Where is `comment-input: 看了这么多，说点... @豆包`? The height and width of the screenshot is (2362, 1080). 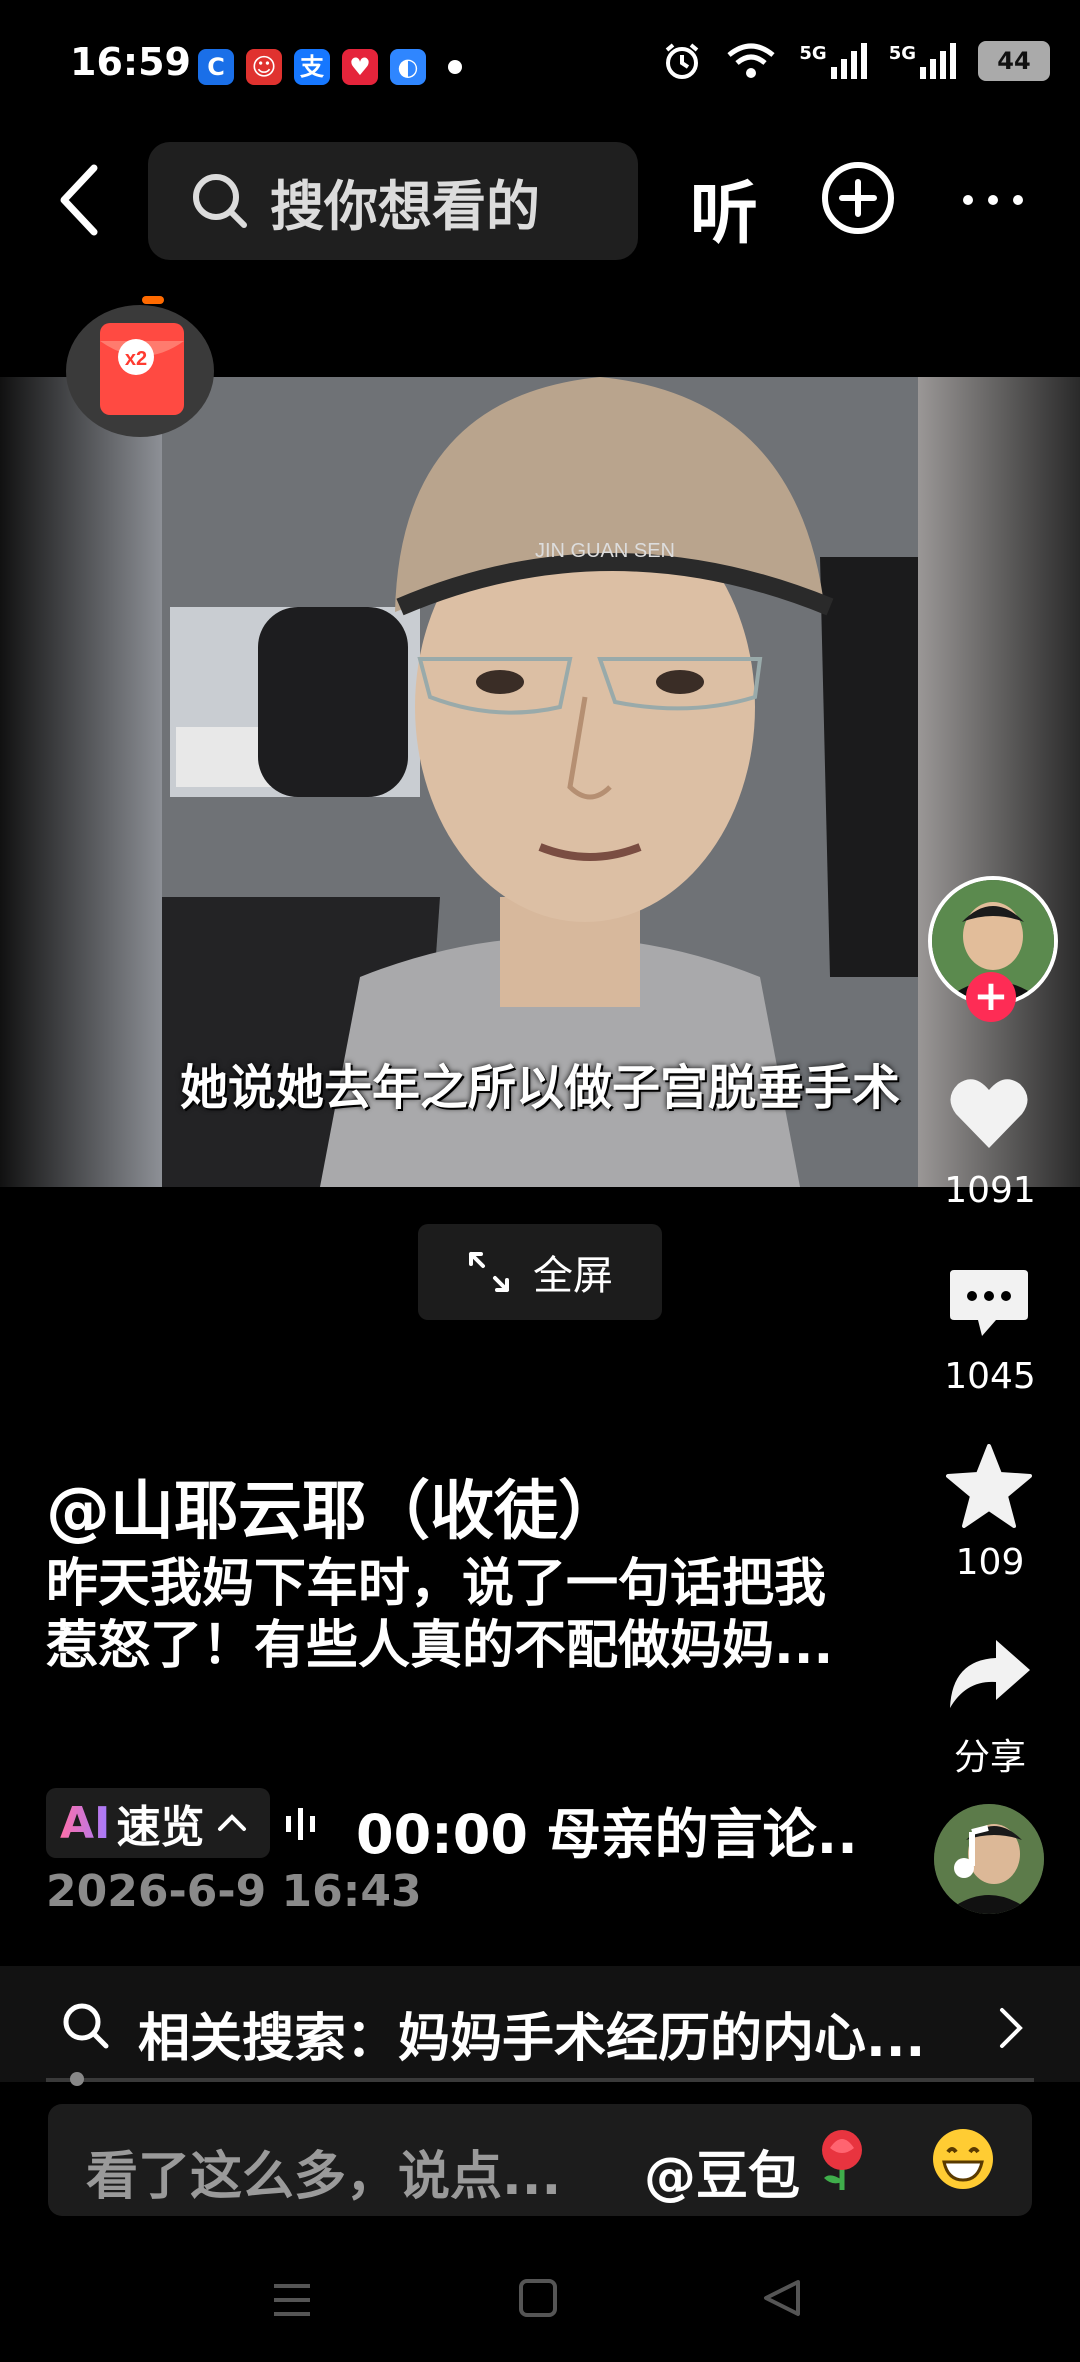 comment-input: 看了这么多，说点... @豆包 is located at coordinates (540, 2160).